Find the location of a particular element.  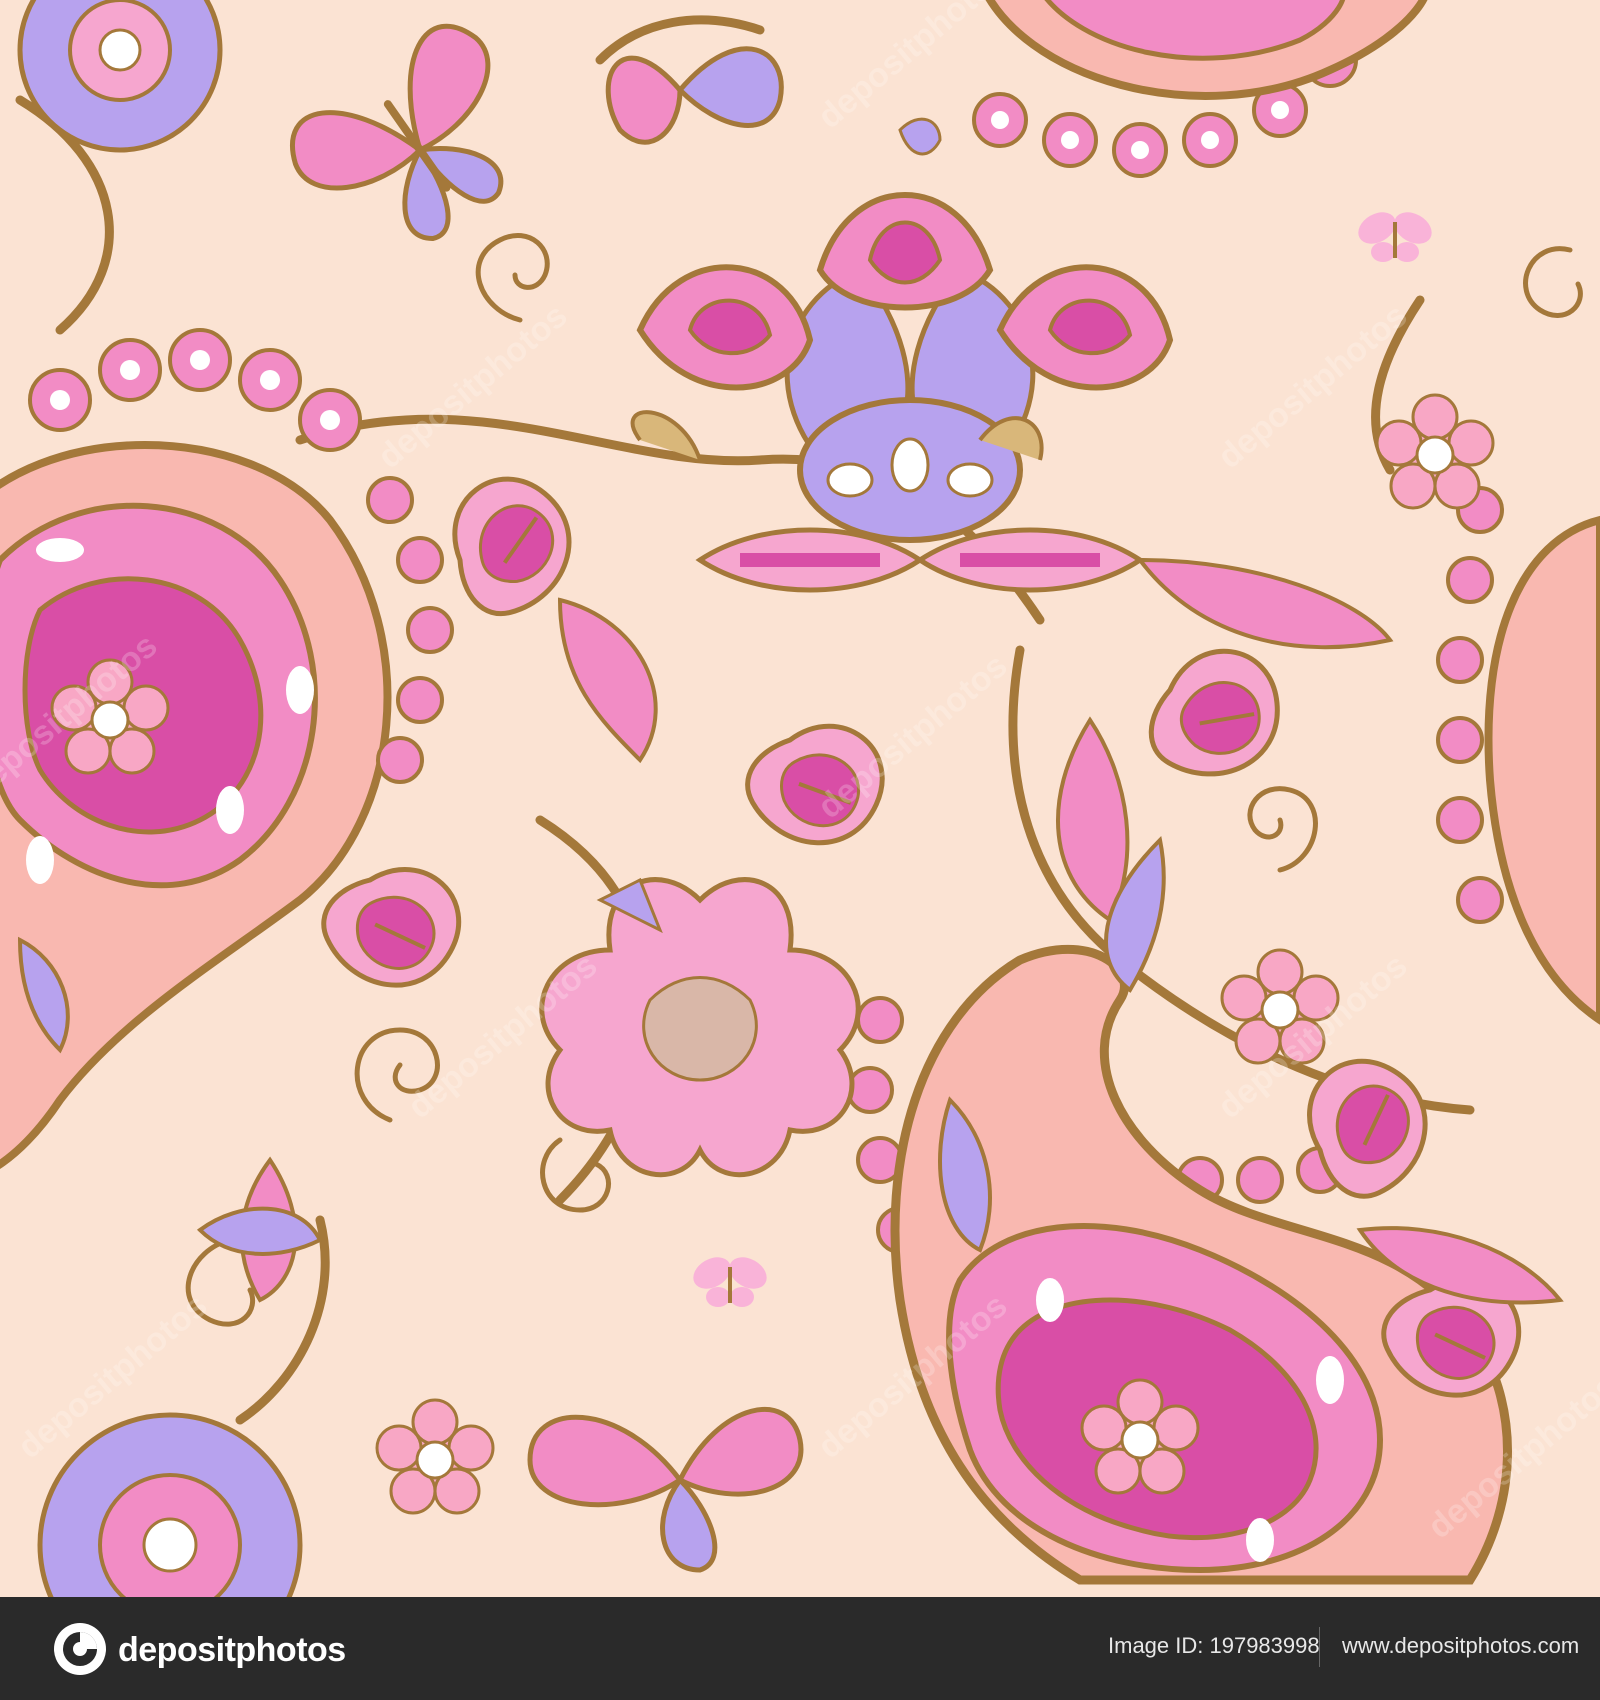

site-url-link: www.depositphotos.com is located at coordinates (1460, 1646).